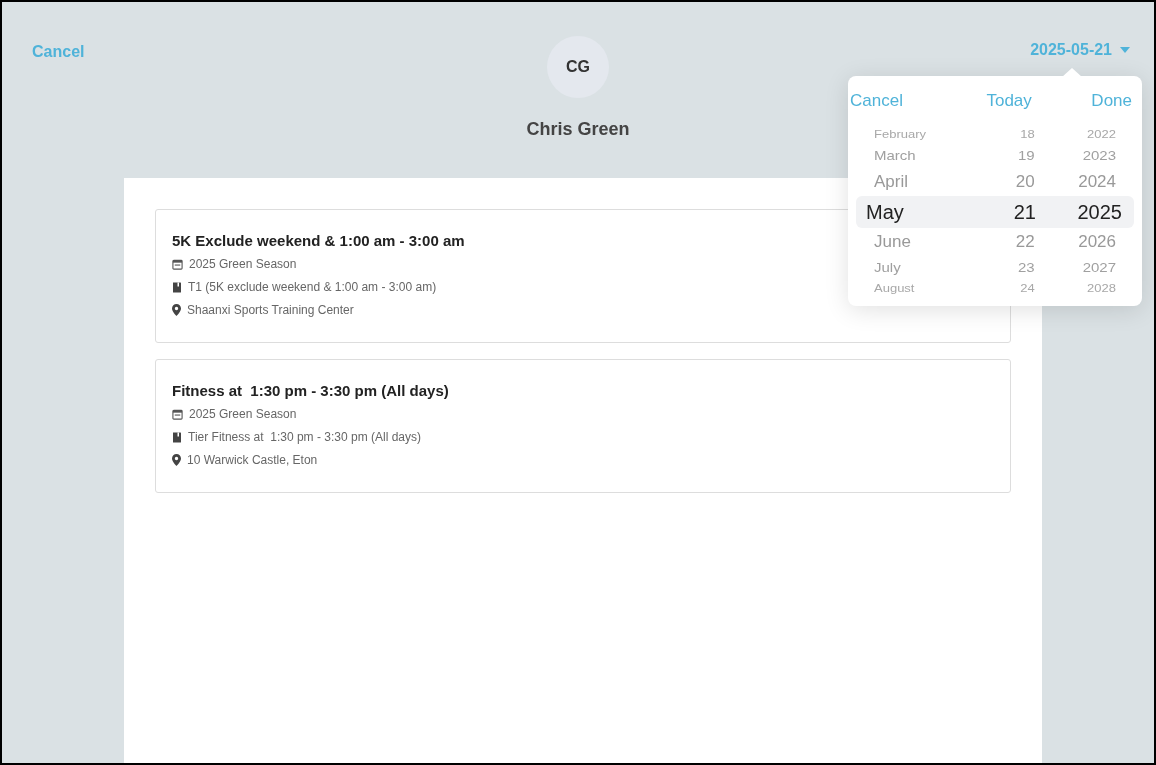 The height and width of the screenshot is (765, 1156). Describe the element at coordinates (1026, 267) in the screenshot. I see `day-text: 23` at that location.